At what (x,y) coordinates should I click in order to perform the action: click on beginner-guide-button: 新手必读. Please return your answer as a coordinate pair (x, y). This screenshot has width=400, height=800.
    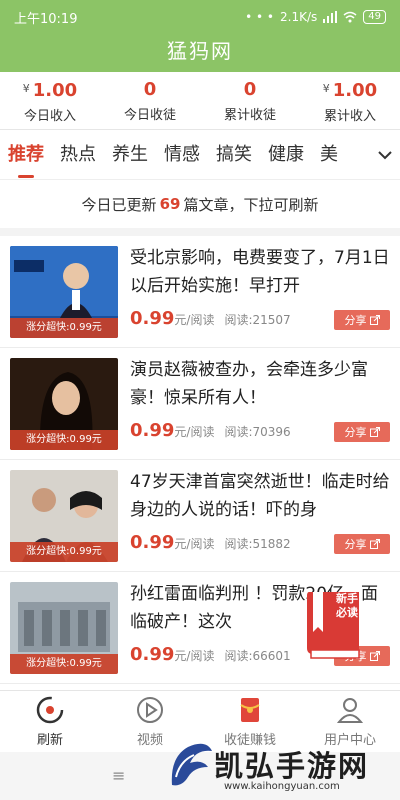
    Looking at the image, I should click on (333, 626).